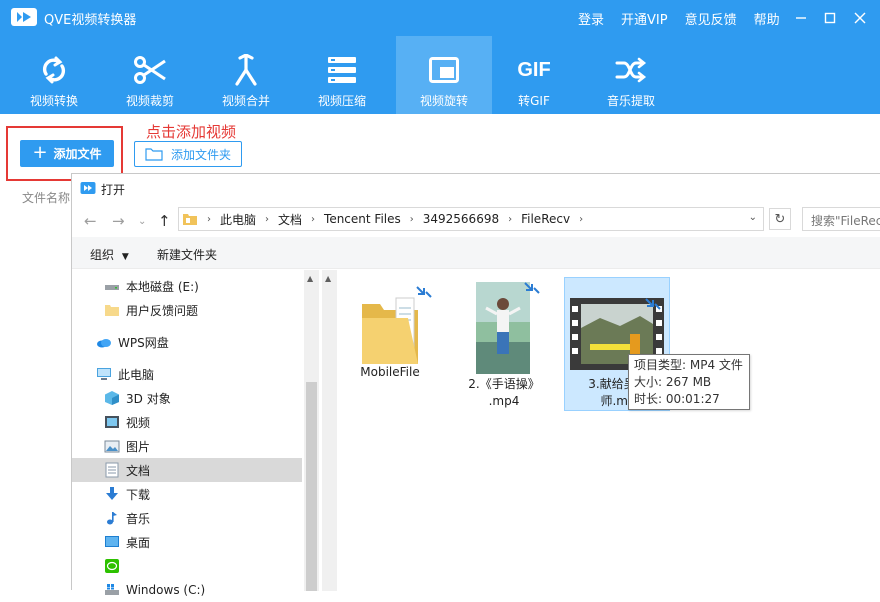  What do you see at coordinates (112, 493) in the screenshot?
I see `download-icon` at bounding box center [112, 493].